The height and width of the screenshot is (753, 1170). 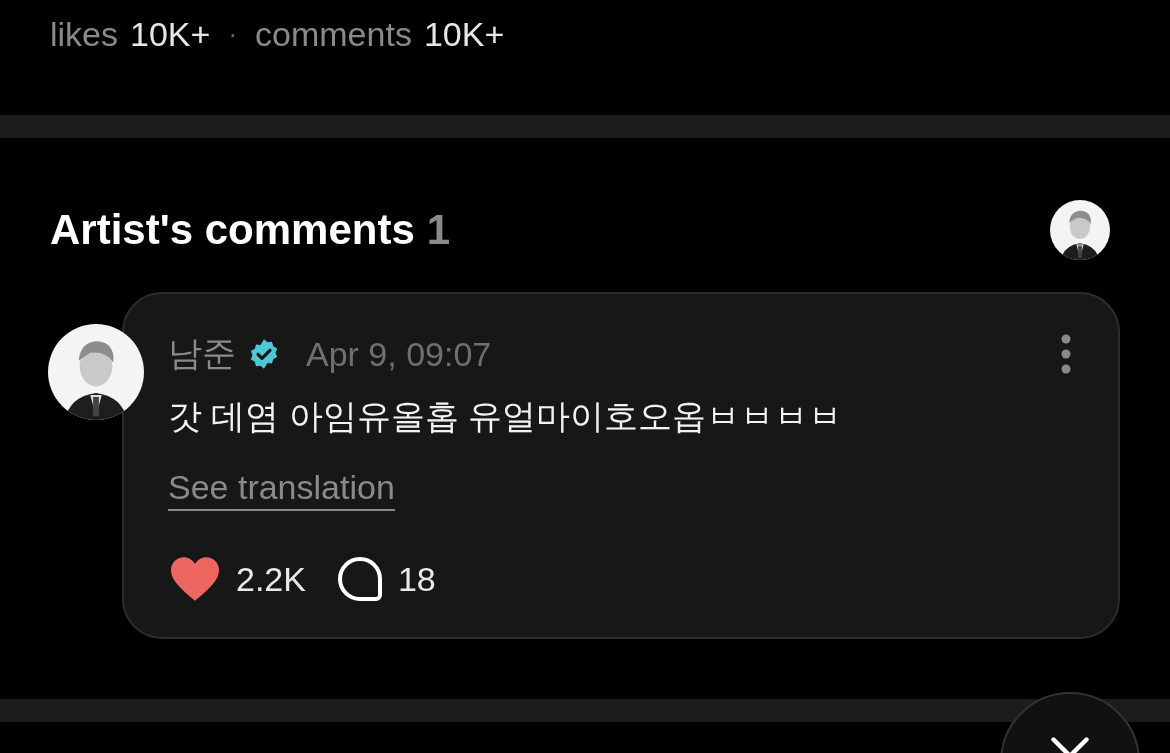 I want to click on stat-label: likes, so click(x=84, y=34).